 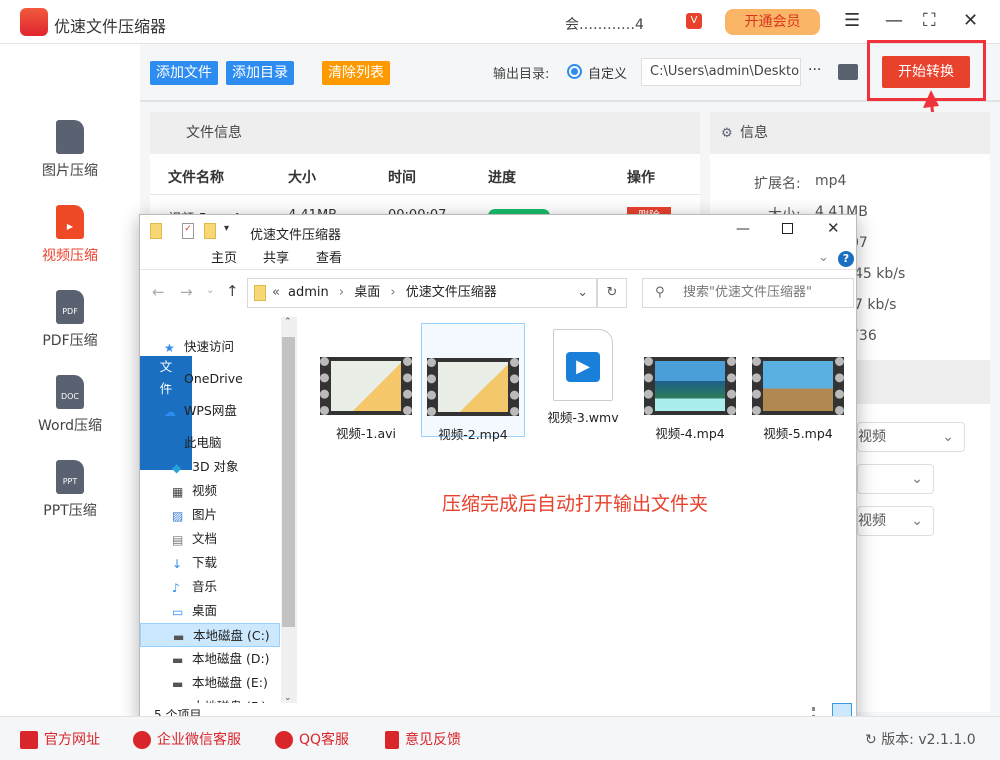 I want to click on breadcrumb-overflow: «, so click(x=276, y=293).